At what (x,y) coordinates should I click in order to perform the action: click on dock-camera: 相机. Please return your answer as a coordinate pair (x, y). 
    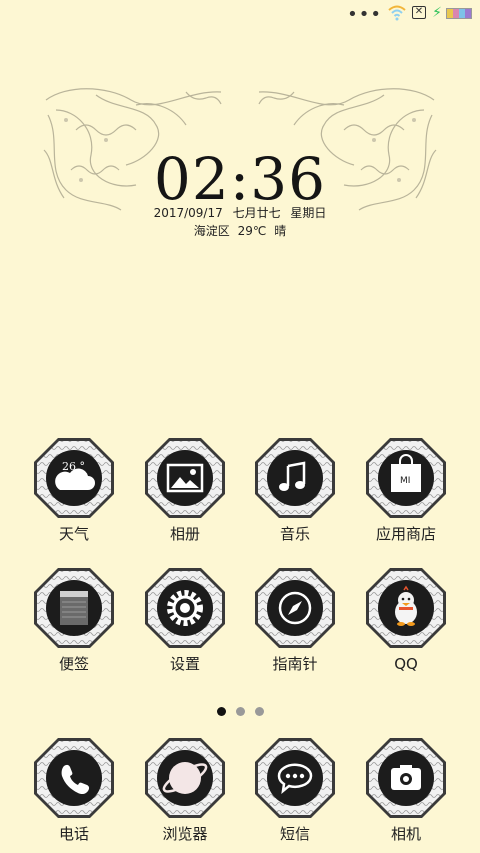
    Looking at the image, I should click on (406, 790).